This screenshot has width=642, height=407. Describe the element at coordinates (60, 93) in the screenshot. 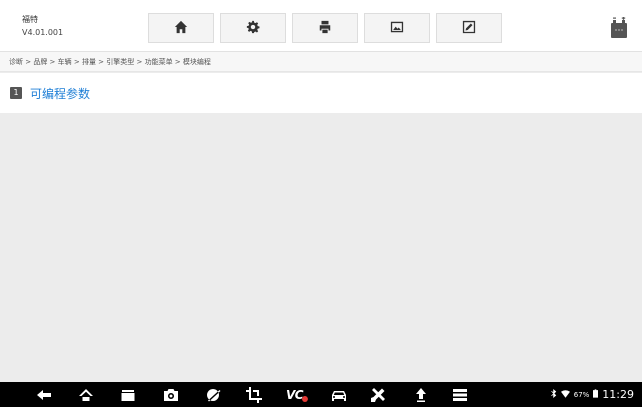

I see `menu-item-label: 可编程参数` at that location.